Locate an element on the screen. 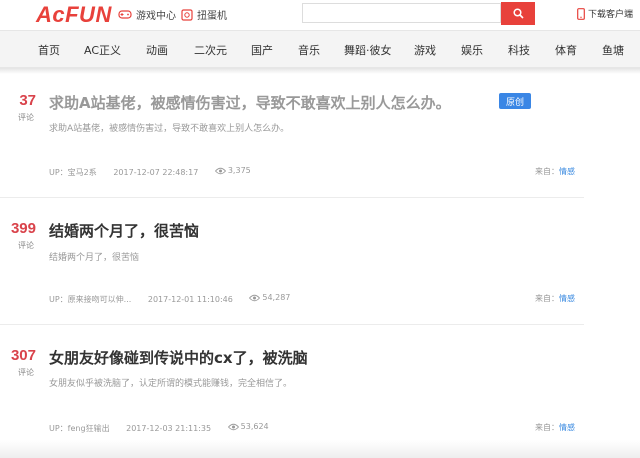 The image size is (640, 458). gacha-label: 扭蛋机 is located at coordinates (212, 16).